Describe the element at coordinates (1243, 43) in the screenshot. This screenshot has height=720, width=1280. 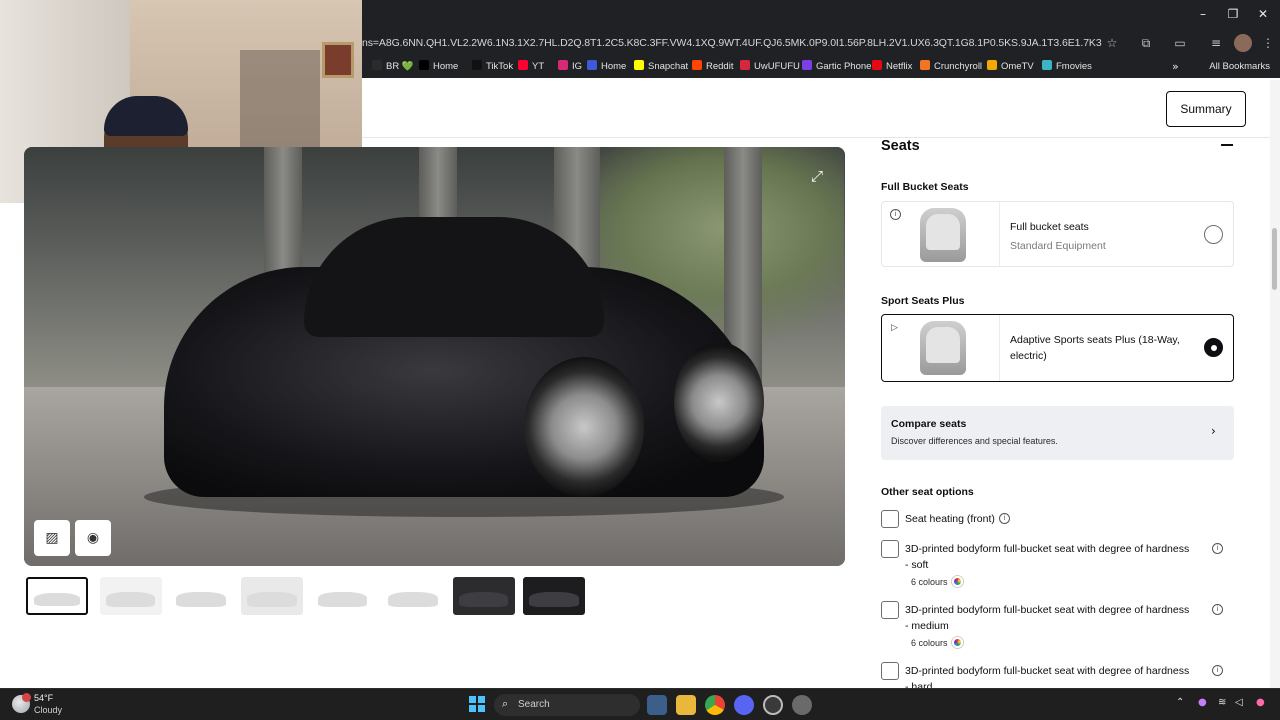
I see `profile-avatar` at that location.